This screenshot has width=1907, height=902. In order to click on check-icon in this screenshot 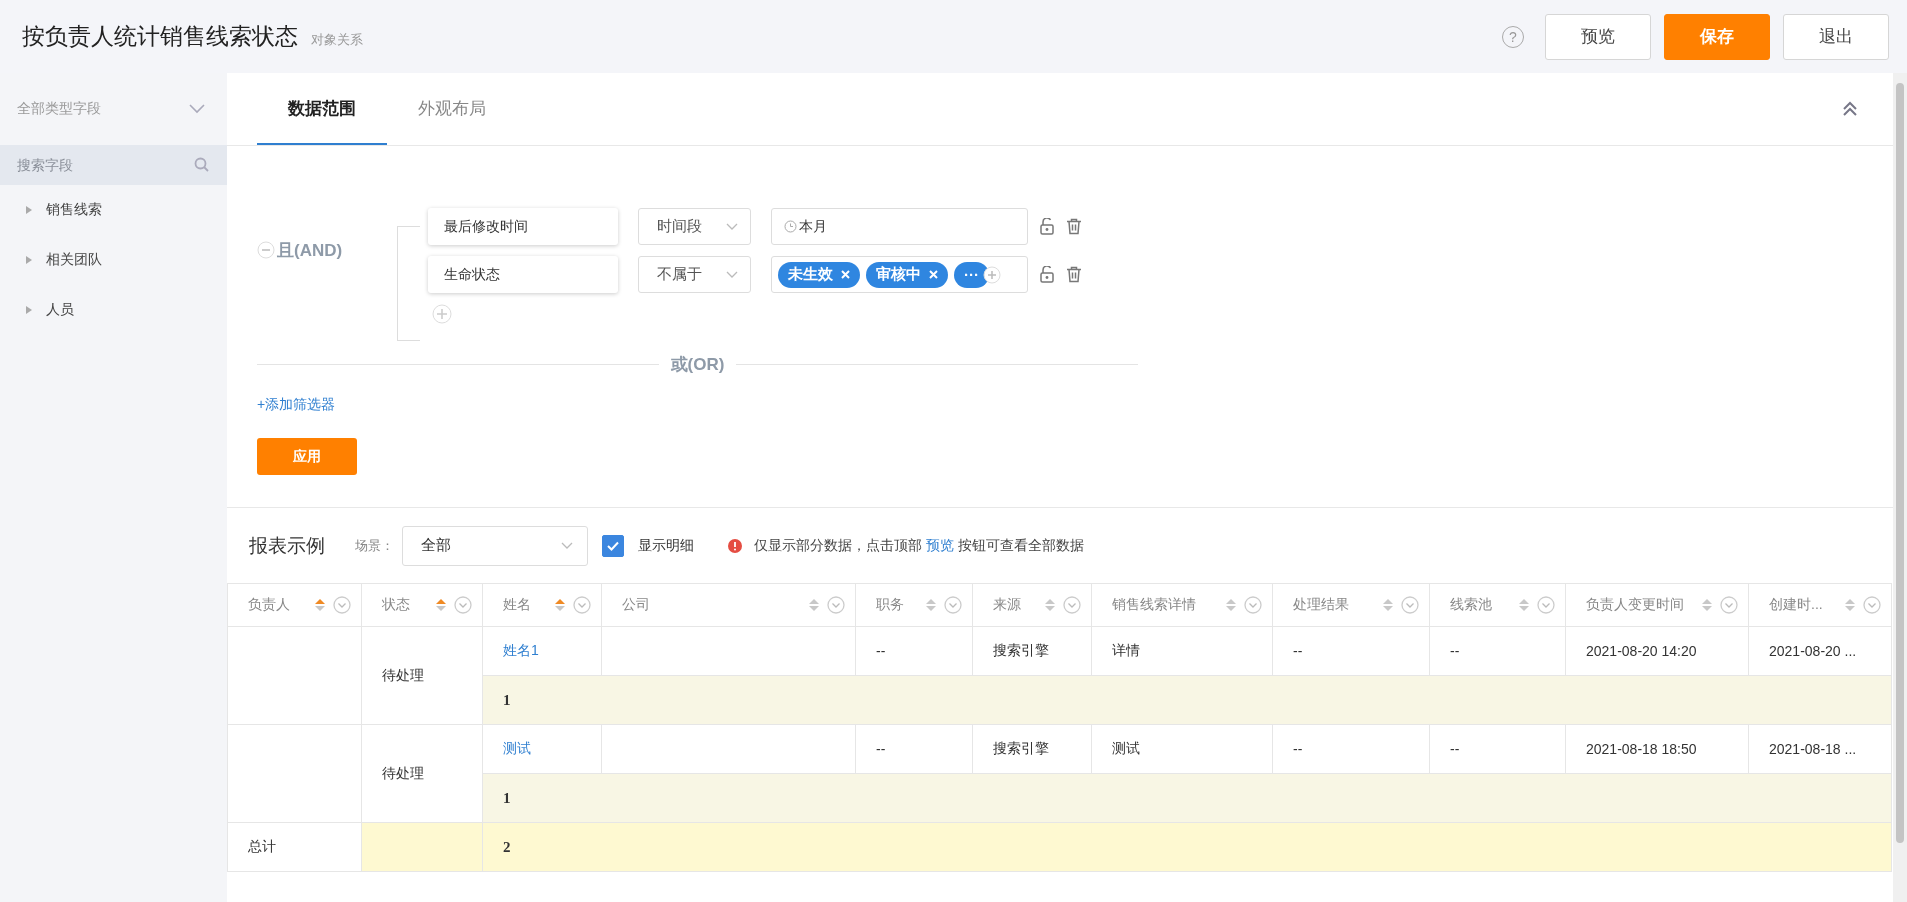, I will do `click(613, 545)`.